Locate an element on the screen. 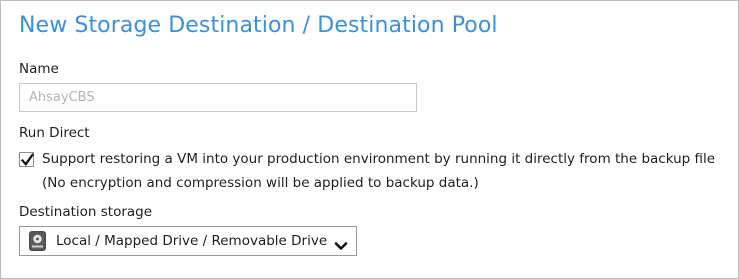 This screenshot has width=739, height=279. run-direct-checkbox is located at coordinates (27, 159).